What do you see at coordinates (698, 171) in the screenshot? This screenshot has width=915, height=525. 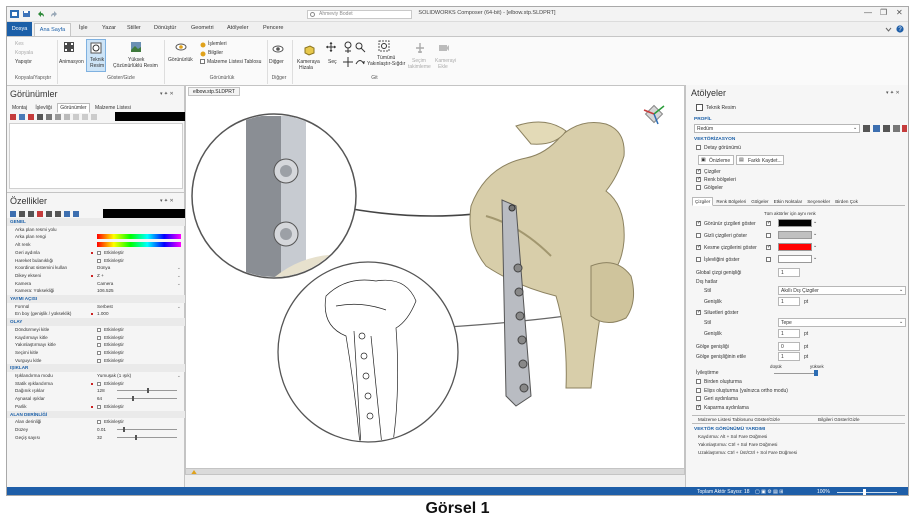 I see `lines-checkbox` at bounding box center [698, 171].